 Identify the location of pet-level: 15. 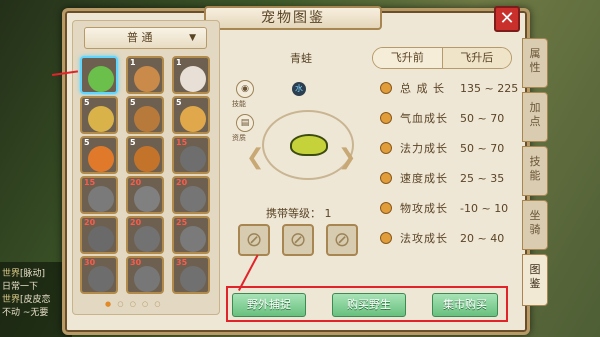
(90, 182).